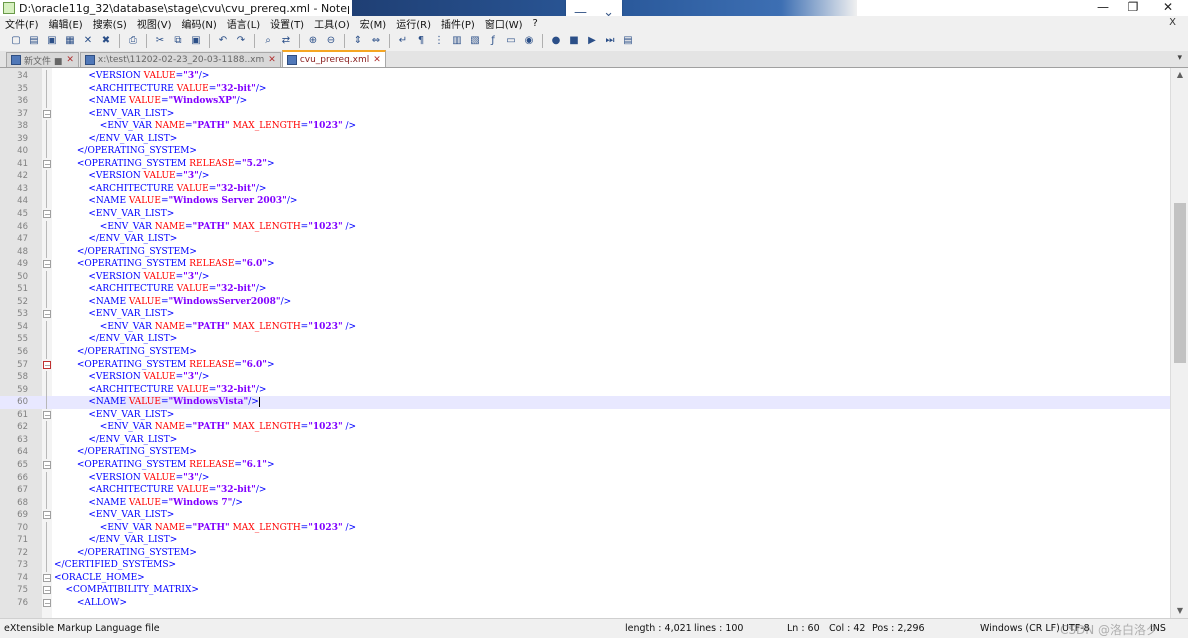  What do you see at coordinates (413, 23) in the screenshot?
I see `menu-item: 运行(R)` at bounding box center [413, 23].